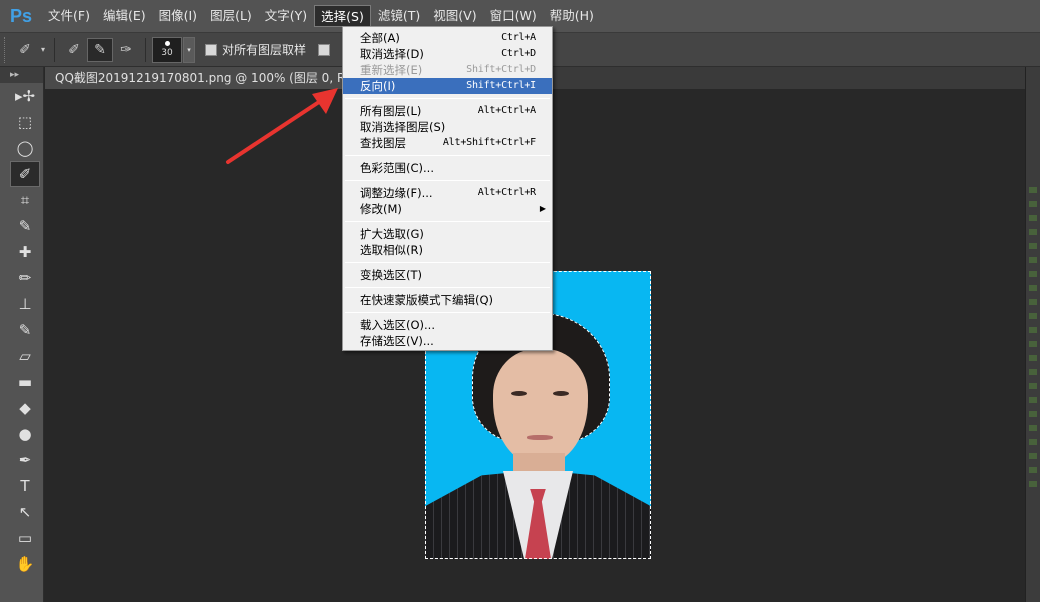 Image resolution: width=1040 pixels, height=602 pixels. What do you see at coordinates (447, 111) in the screenshot?
I see `select-menu-item: 所有图层(L) Alt+Ctrl+A` at bounding box center [447, 111].